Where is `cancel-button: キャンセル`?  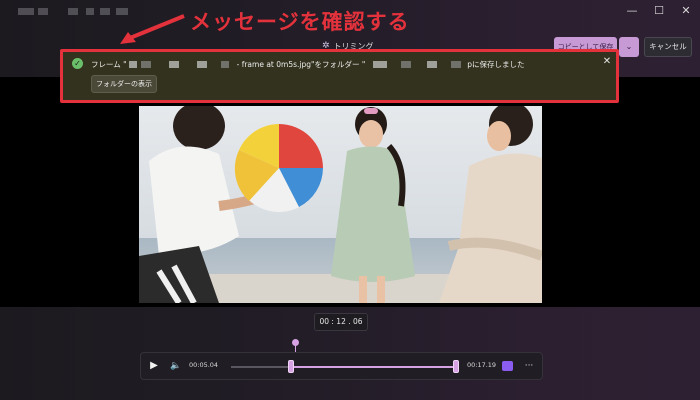
cancel-button: キャンセル is located at coordinates (668, 47).